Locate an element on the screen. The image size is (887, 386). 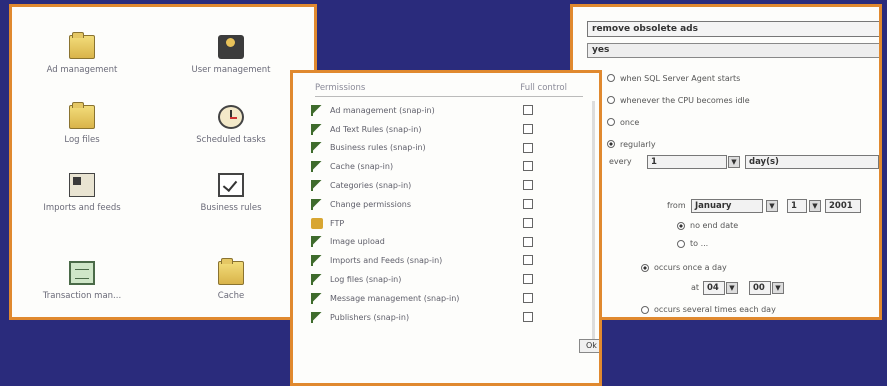
option-label: when SQL Server Agent starts is located at coordinates (680, 78).